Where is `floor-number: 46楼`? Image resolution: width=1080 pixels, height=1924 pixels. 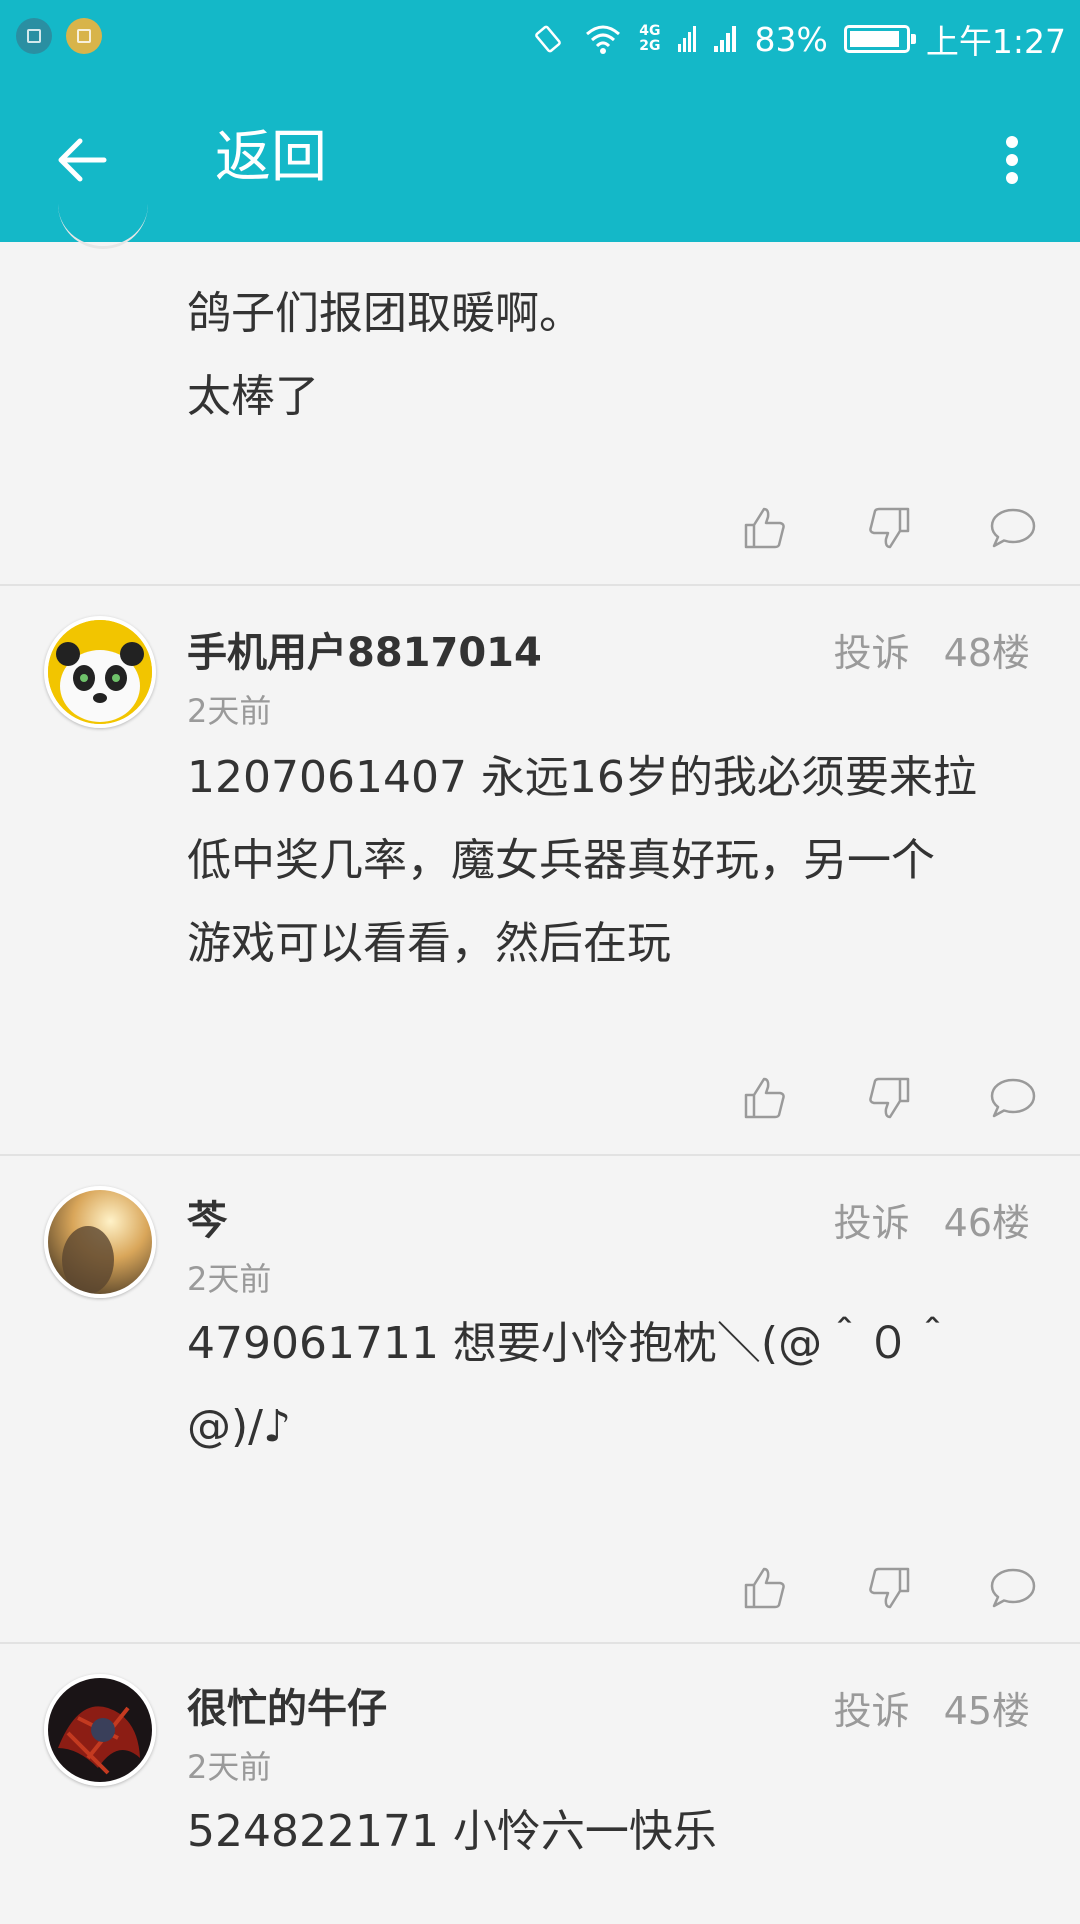 floor-number: 46楼 is located at coordinates (986, 1223).